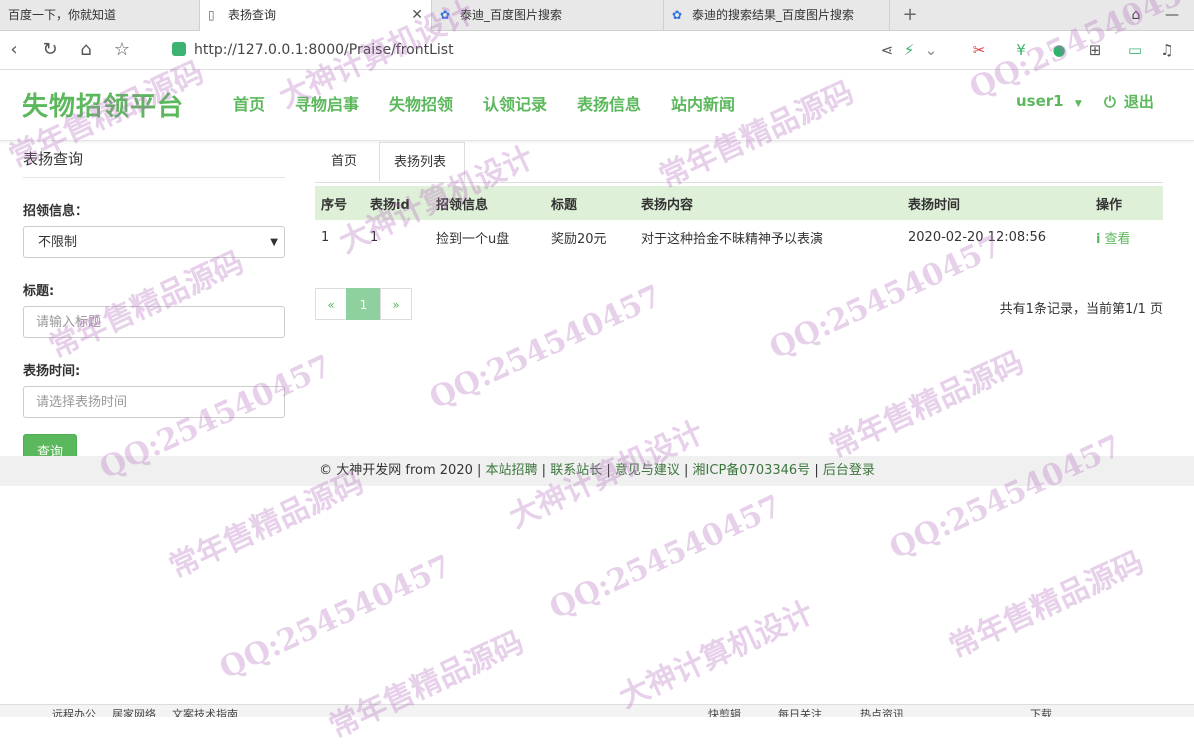 Image resolution: width=1194 pixels, height=746 pixels. What do you see at coordinates (39, 291) in the screenshot?
I see `title-label: 标题:` at bounding box center [39, 291].